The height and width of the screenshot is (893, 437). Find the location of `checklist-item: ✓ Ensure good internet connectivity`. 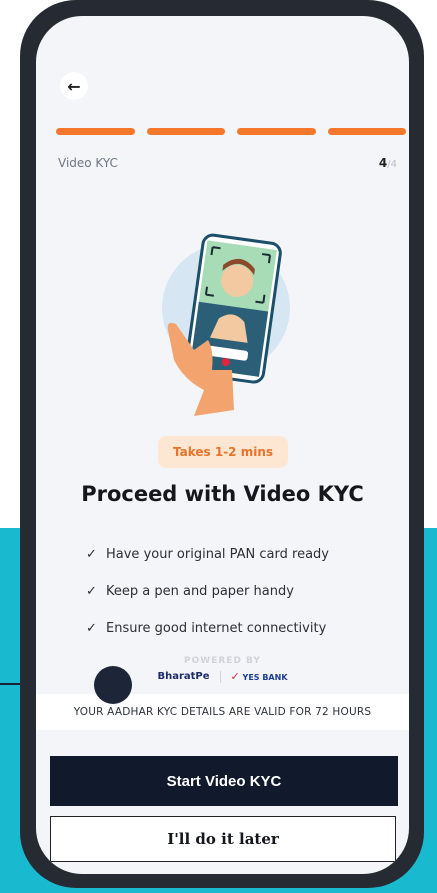

checklist-item: ✓ Ensure good internet connectivity is located at coordinates (246, 628).